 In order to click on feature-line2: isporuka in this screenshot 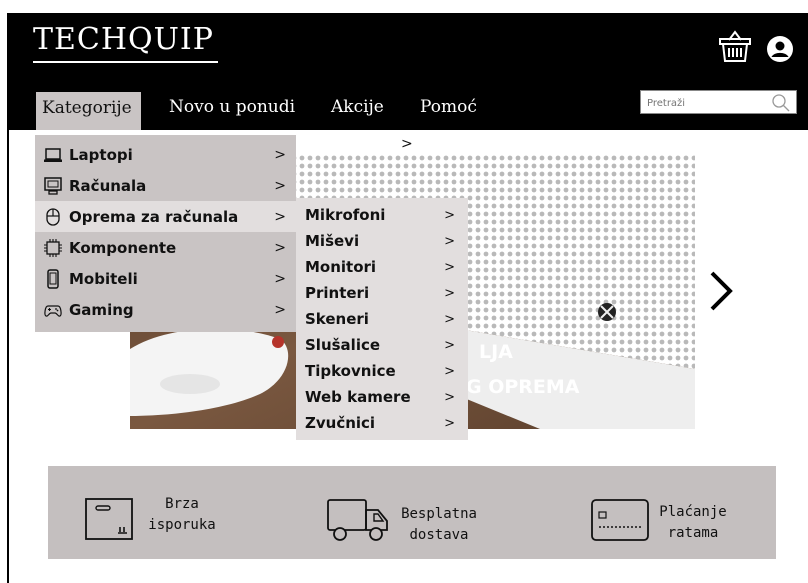, I will do `click(182, 525)`.